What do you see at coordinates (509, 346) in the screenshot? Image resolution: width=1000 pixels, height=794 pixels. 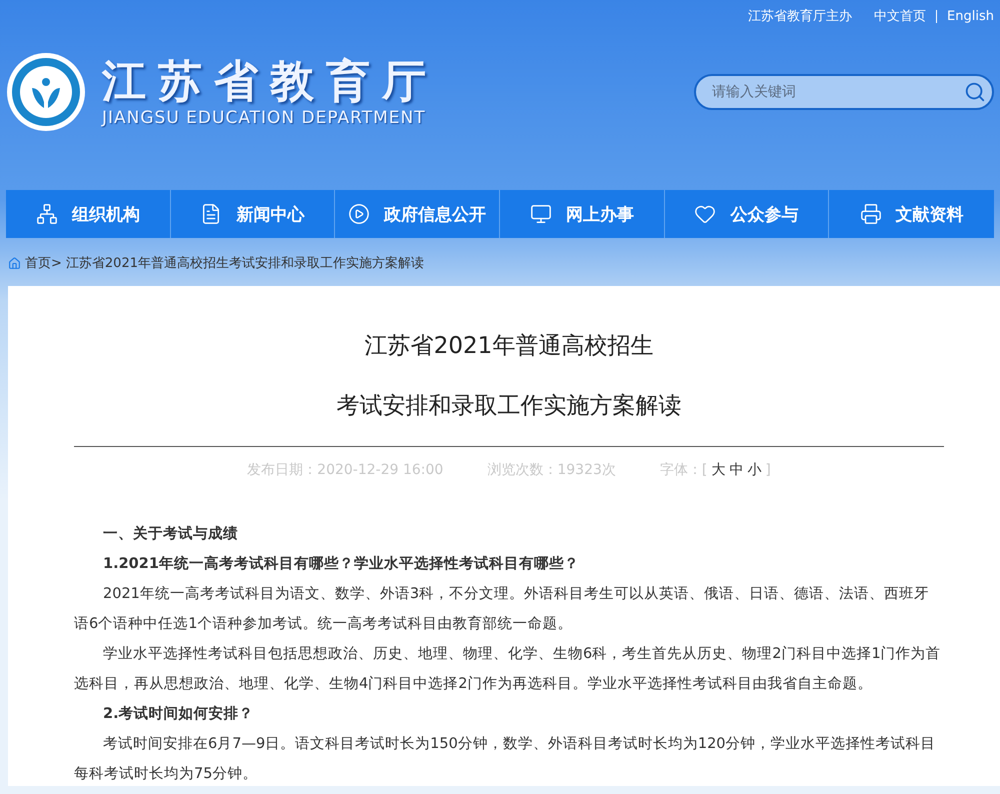 I see `article-title: 江苏省2021年普通高校招生` at bounding box center [509, 346].